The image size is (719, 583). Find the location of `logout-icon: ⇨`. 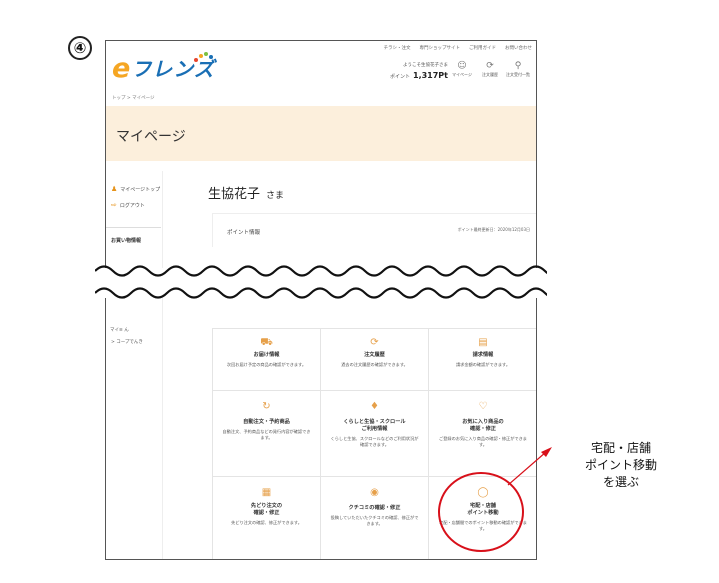

logout-icon: ⇨ is located at coordinates (114, 205).